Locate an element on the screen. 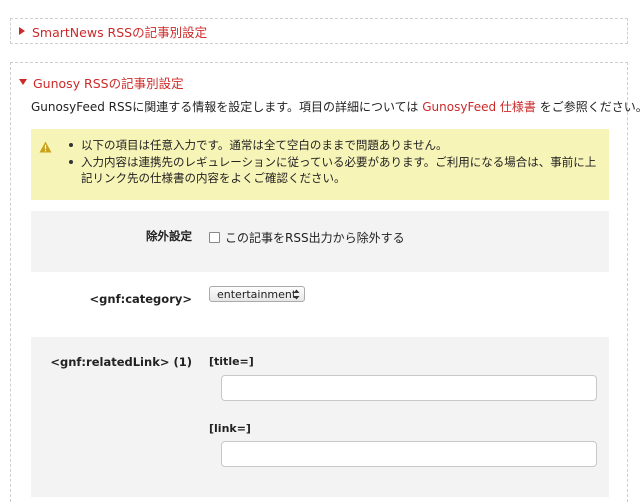  link-field-label: [link=] is located at coordinates (230, 428).